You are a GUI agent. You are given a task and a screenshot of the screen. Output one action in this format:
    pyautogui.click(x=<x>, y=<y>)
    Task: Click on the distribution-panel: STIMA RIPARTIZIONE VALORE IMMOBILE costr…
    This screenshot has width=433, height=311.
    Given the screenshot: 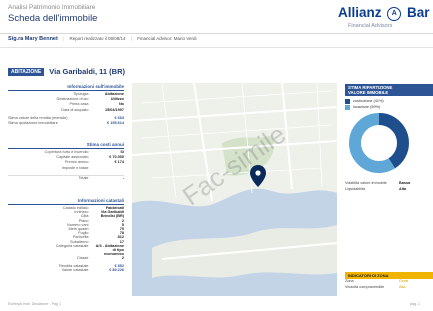 What is the action you would take?
    pyautogui.click(x=389, y=138)
    